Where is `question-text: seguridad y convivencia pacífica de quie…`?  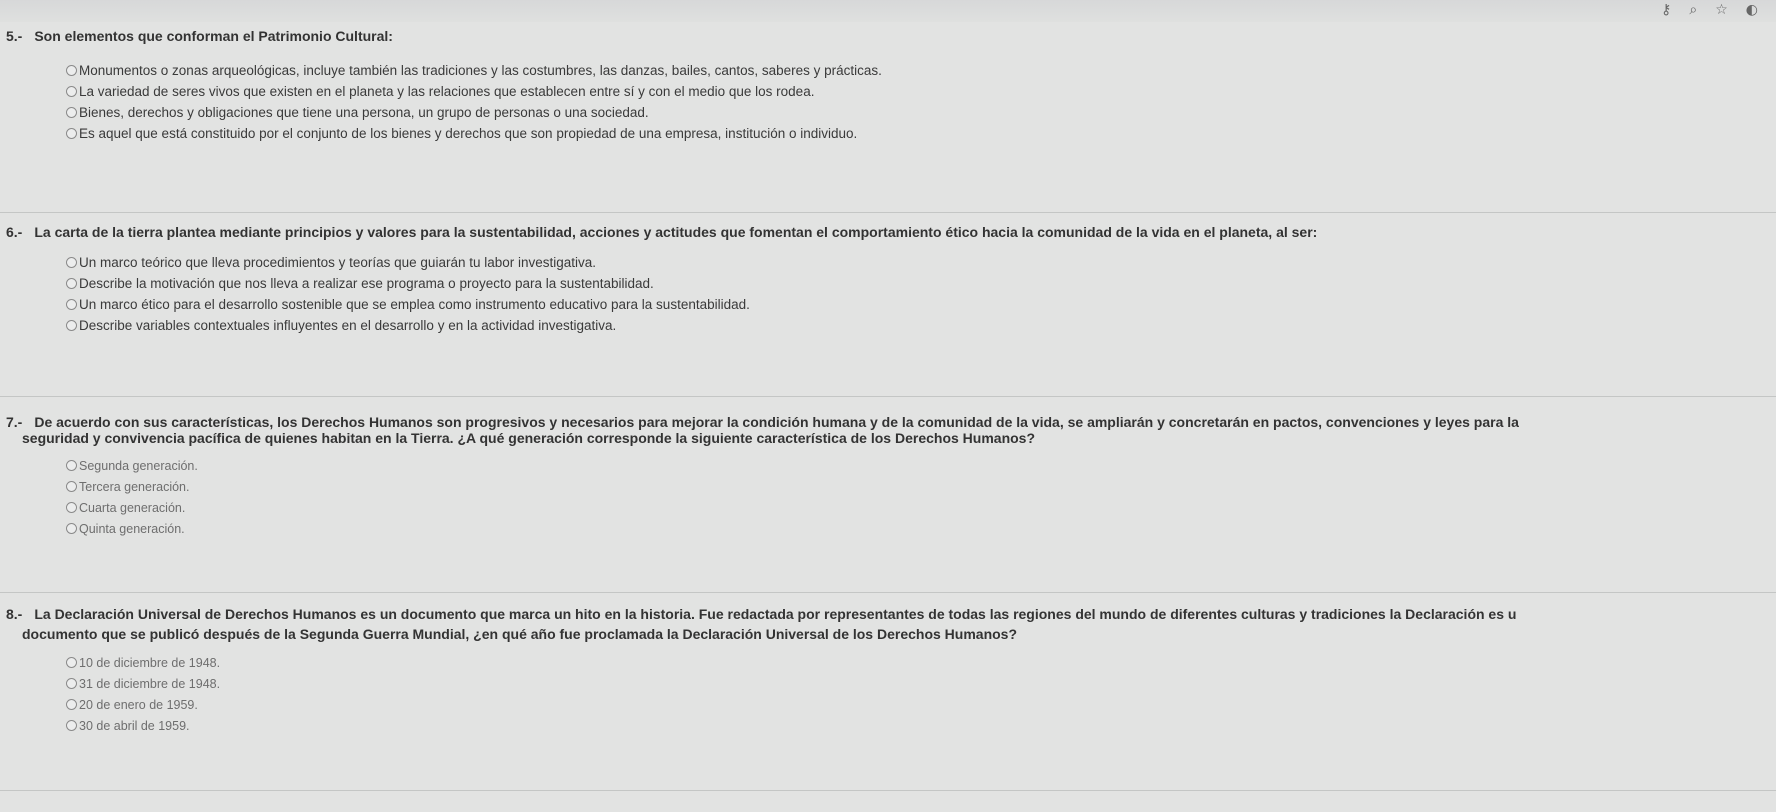 question-text: seguridad y convivencia pacífica de quie… is located at coordinates (529, 438).